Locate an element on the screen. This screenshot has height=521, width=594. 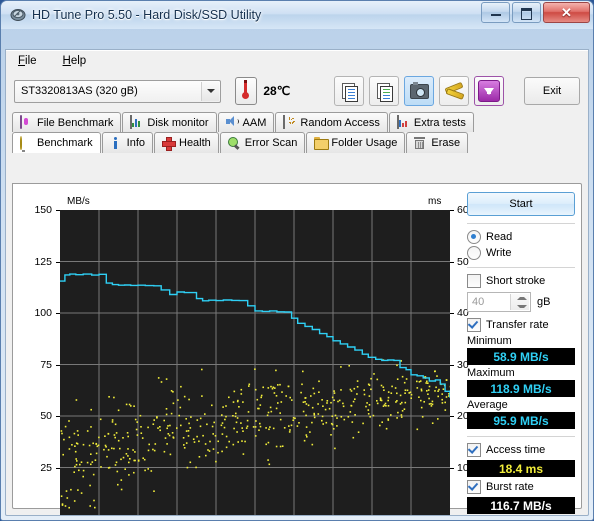
short-stroke-spinner is located at coordinates (519, 302).